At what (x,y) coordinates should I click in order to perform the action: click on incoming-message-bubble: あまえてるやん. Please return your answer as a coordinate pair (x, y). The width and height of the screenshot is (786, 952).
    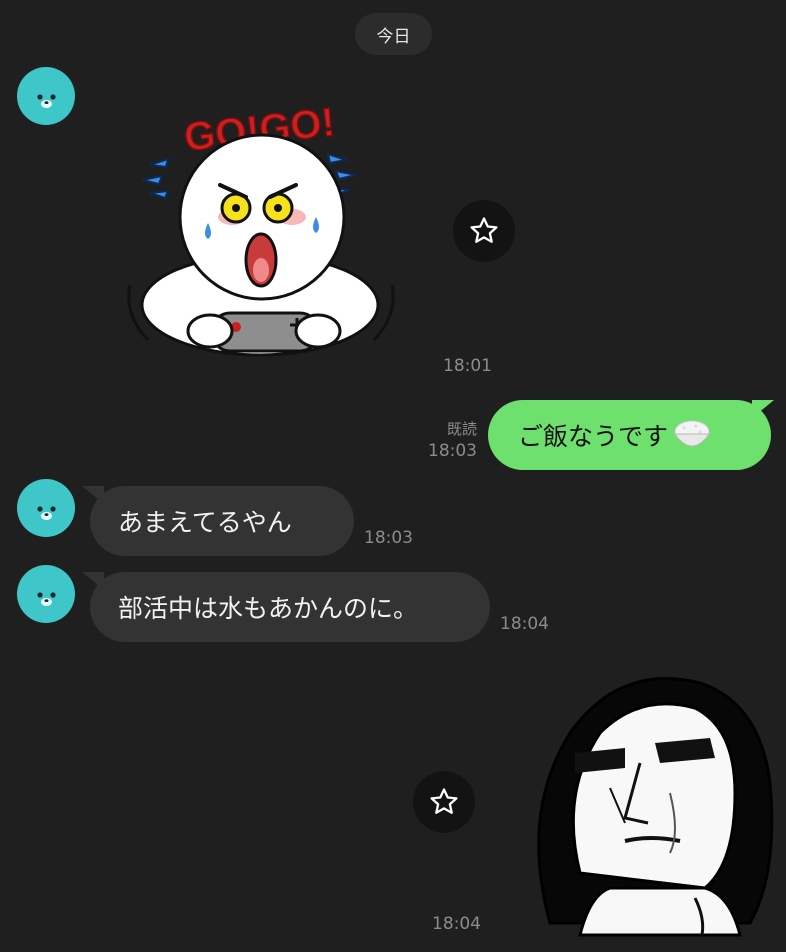
    Looking at the image, I should click on (222, 521).